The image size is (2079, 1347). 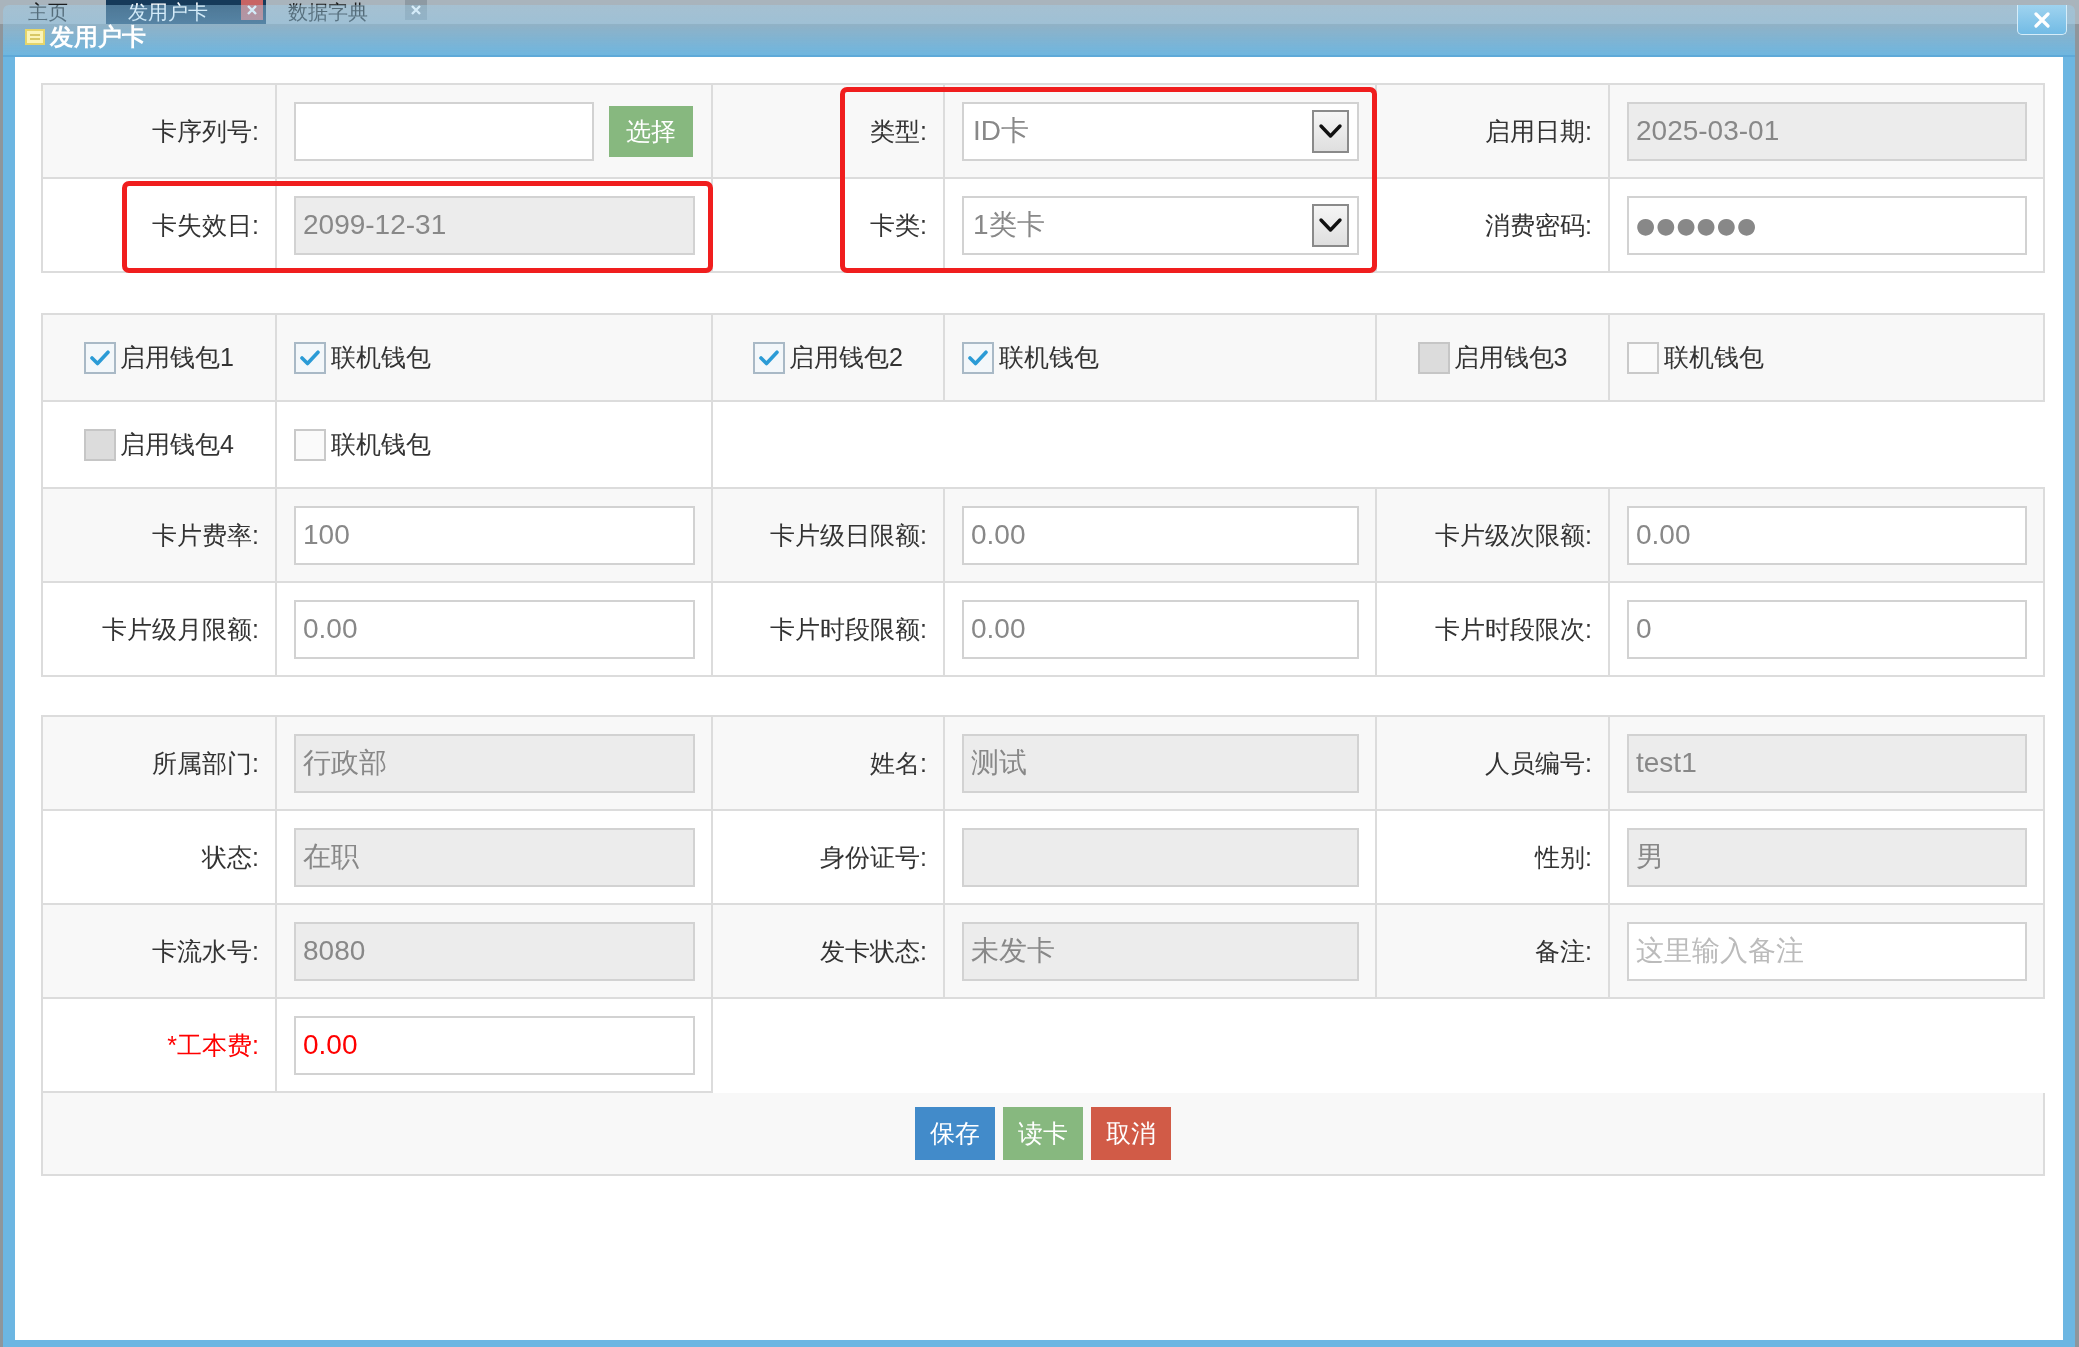 I want to click on field-label: 人员编号:, so click(x=1538, y=763).